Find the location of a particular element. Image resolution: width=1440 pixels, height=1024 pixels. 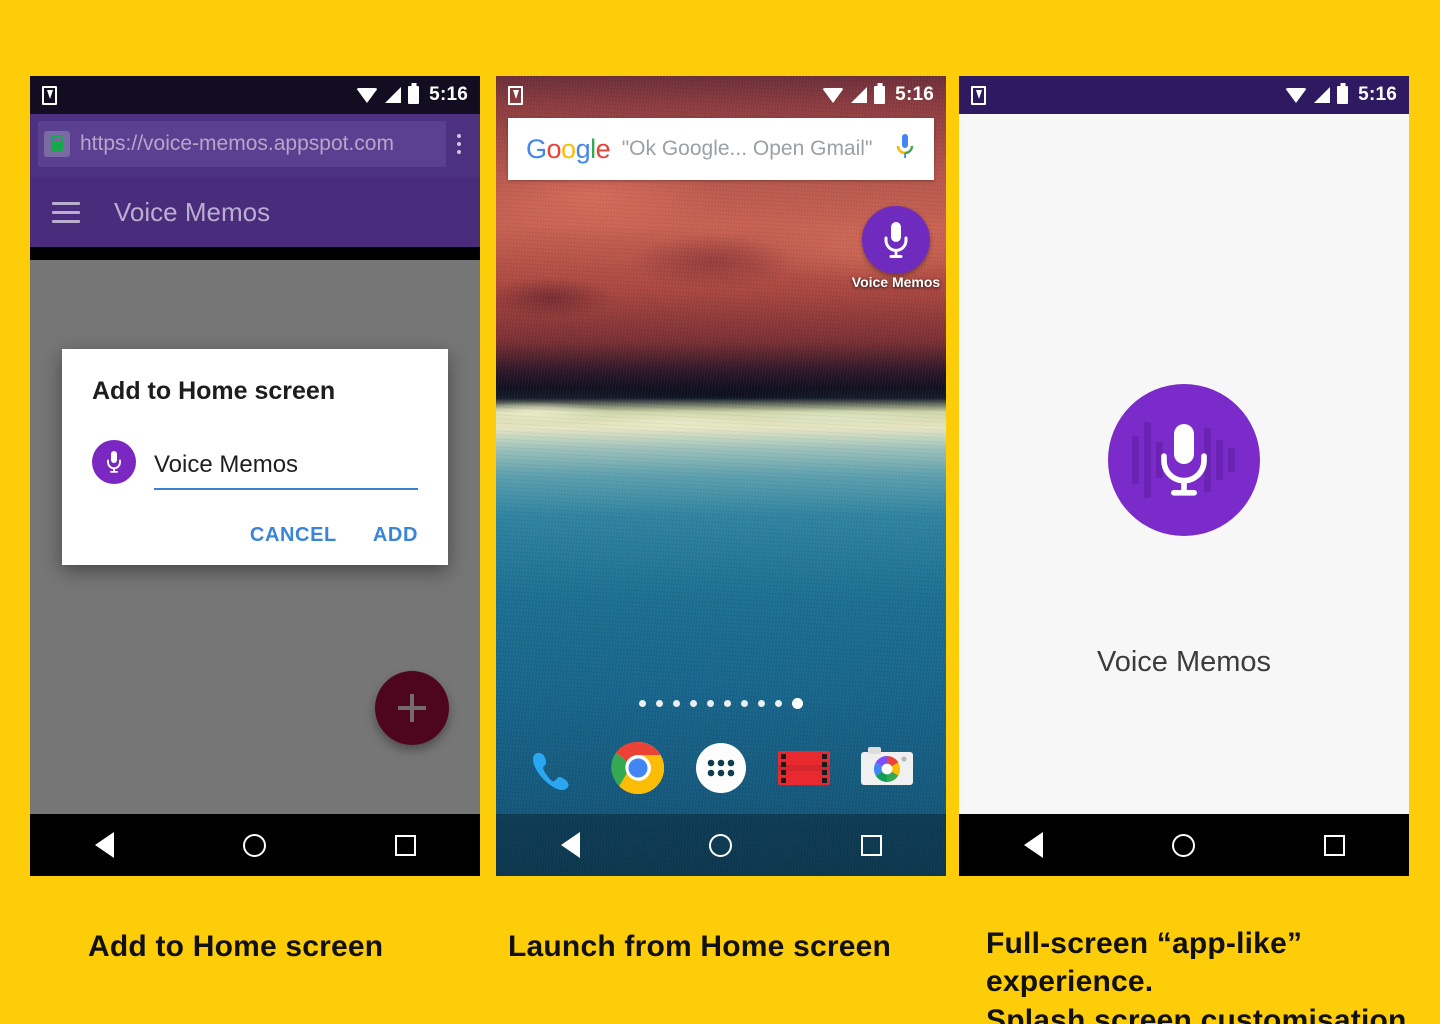

dialog-actions: CANCEL ADD is located at coordinates (255, 535).